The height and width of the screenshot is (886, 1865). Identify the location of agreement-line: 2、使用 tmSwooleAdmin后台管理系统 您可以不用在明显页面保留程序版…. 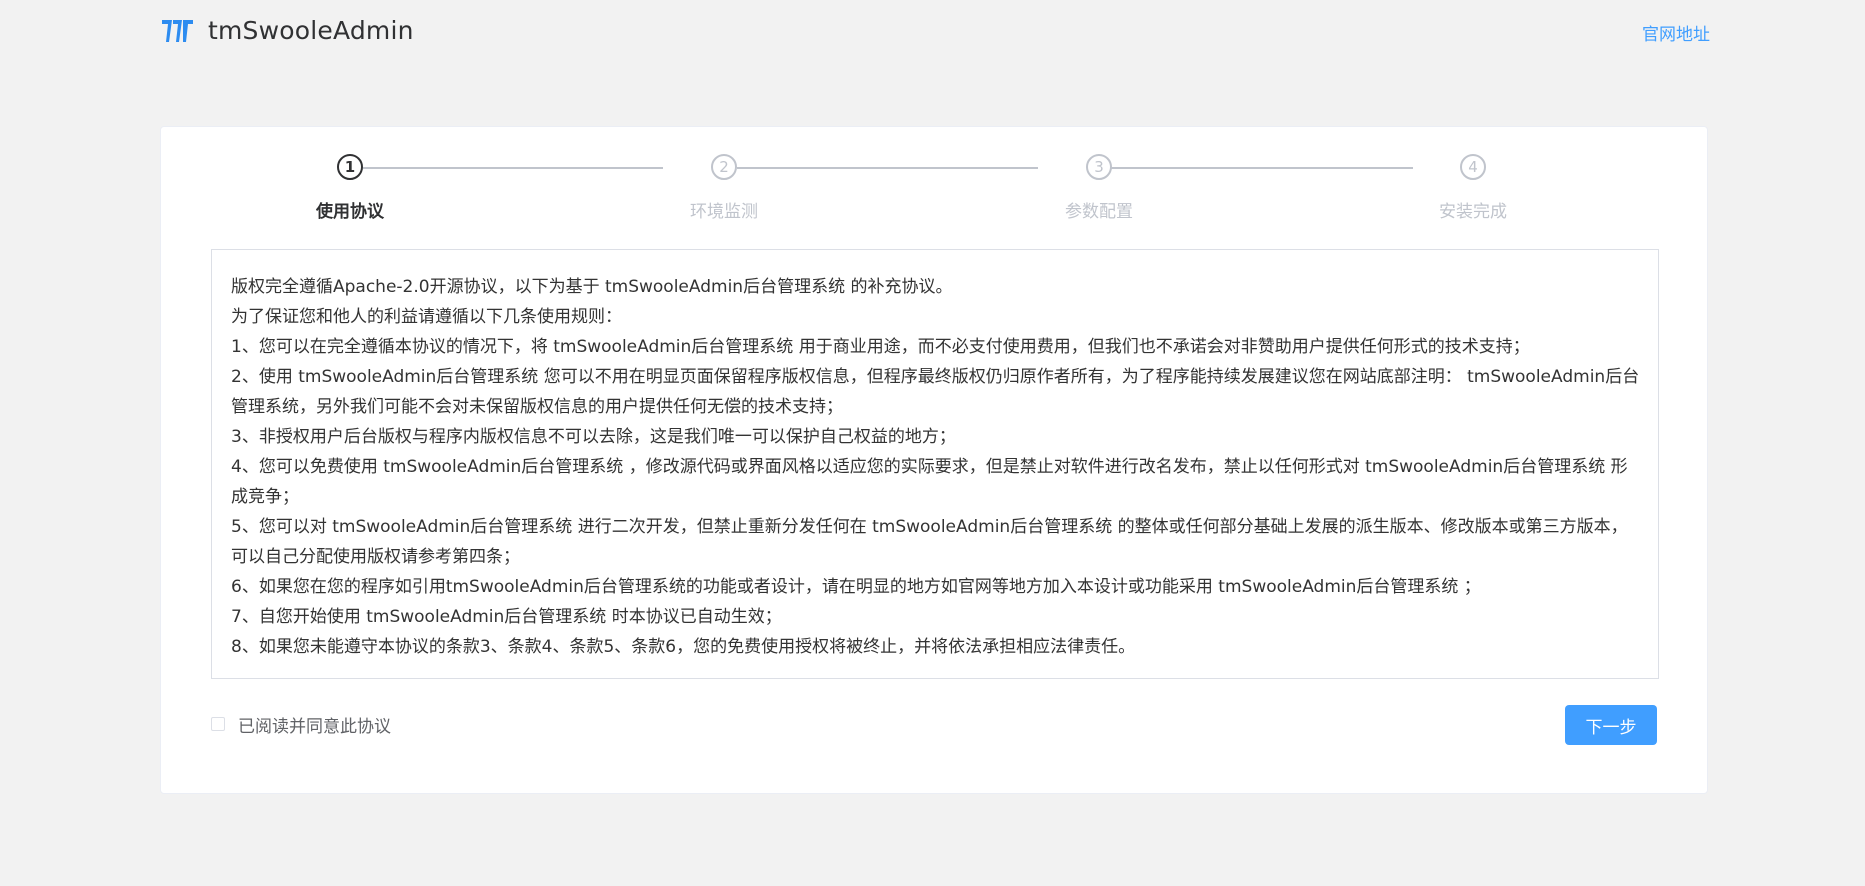
(935, 392).